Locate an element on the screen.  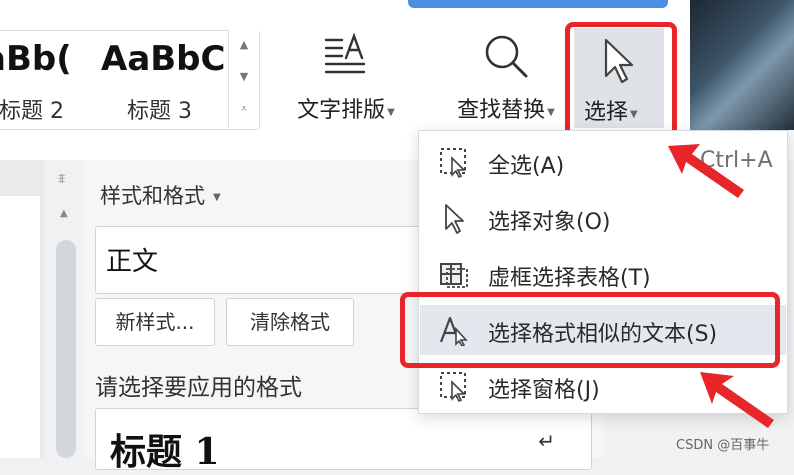
watermark-text: CSDN @百事牛 is located at coordinates (723, 445).